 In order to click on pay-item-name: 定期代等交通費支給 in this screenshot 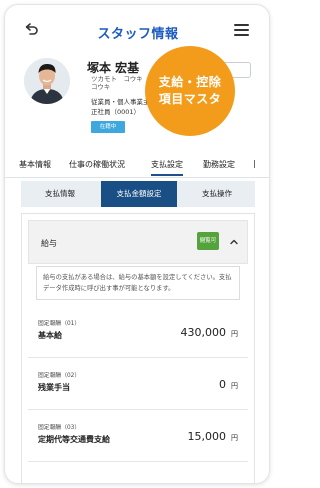, I will do `click(74, 439)`.